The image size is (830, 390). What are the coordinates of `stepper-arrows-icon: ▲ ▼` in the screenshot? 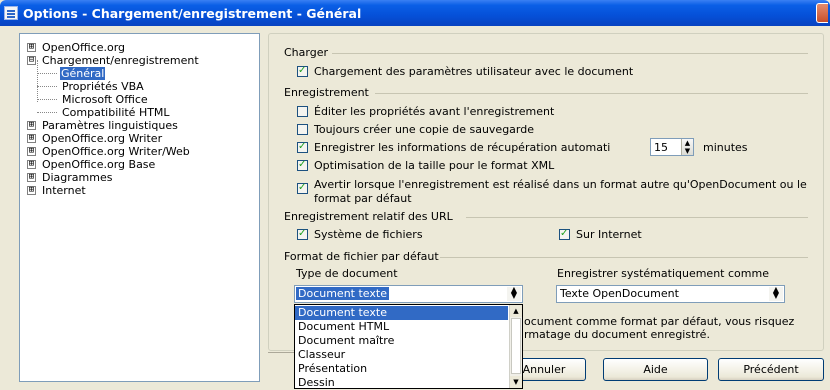 It's located at (687, 147).